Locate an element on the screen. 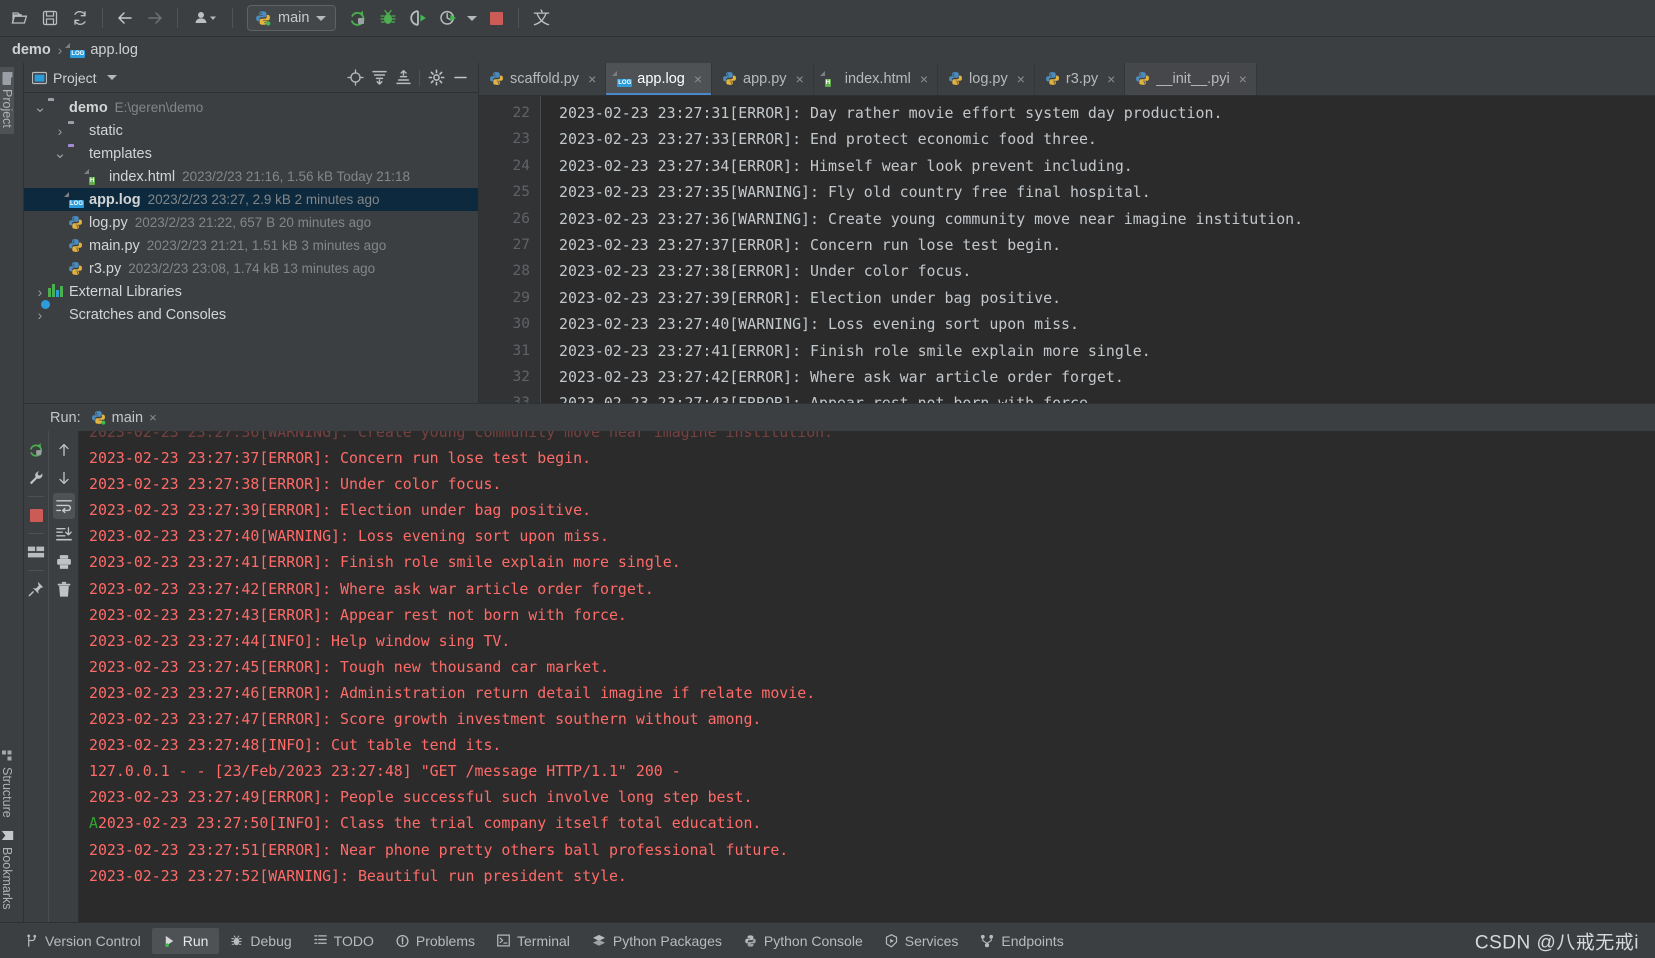  breadcrumb-file: app.log is located at coordinates (114, 50).